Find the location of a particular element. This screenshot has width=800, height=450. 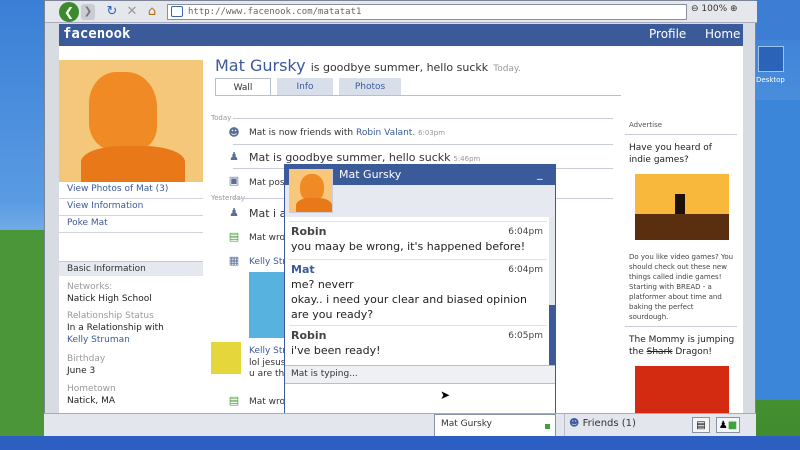

scrollbar-thumb is located at coordinates (552, 335).